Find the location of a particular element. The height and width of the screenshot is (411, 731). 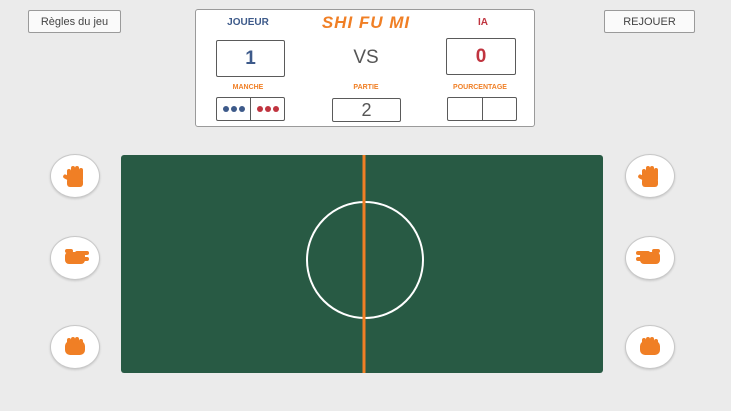

player-scissors-button is located at coordinates (75, 258).